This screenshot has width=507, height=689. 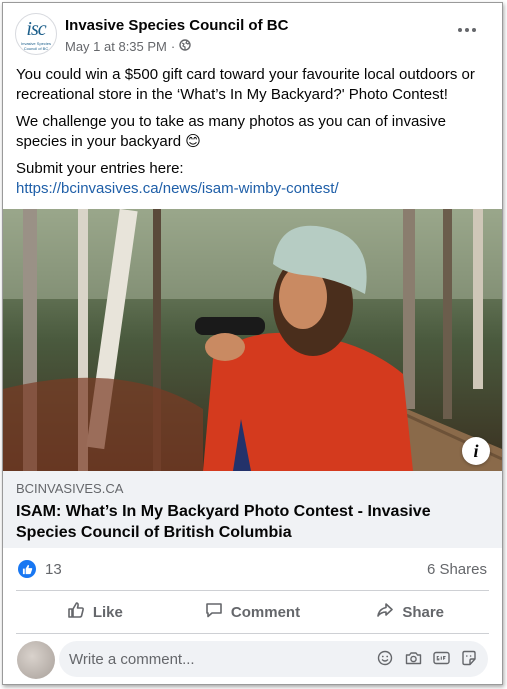 What do you see at coordinates (265, 612) in the screenshot?
I see `comment-label: Comment` at bounding box center [265, 612].